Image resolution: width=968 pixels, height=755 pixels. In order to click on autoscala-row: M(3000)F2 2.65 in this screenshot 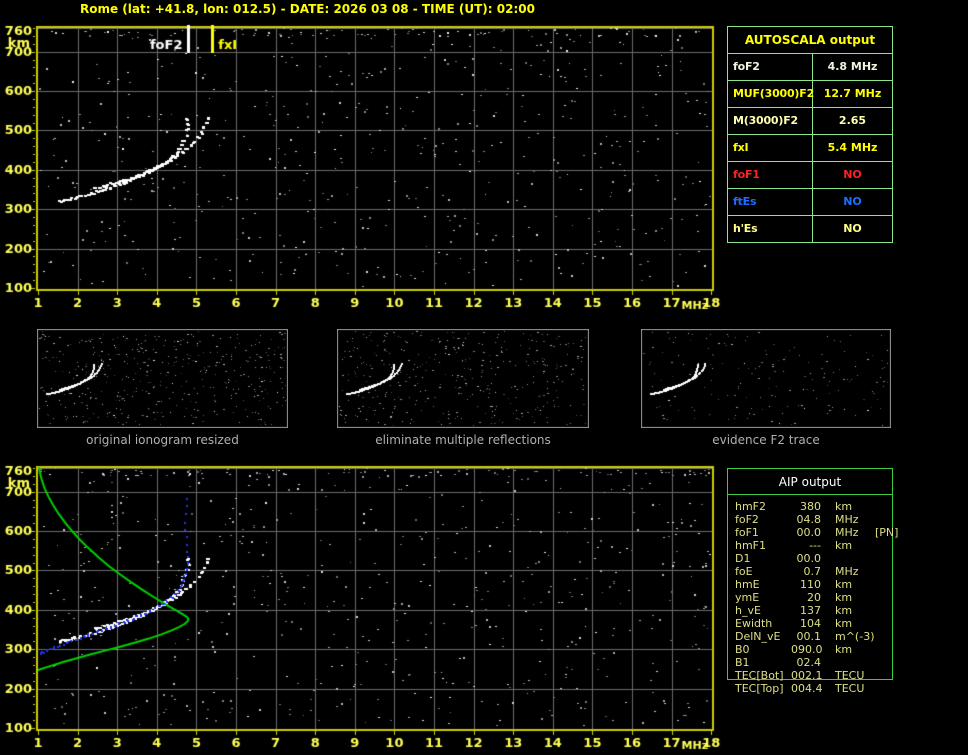, I will do `click(810, 121)`.